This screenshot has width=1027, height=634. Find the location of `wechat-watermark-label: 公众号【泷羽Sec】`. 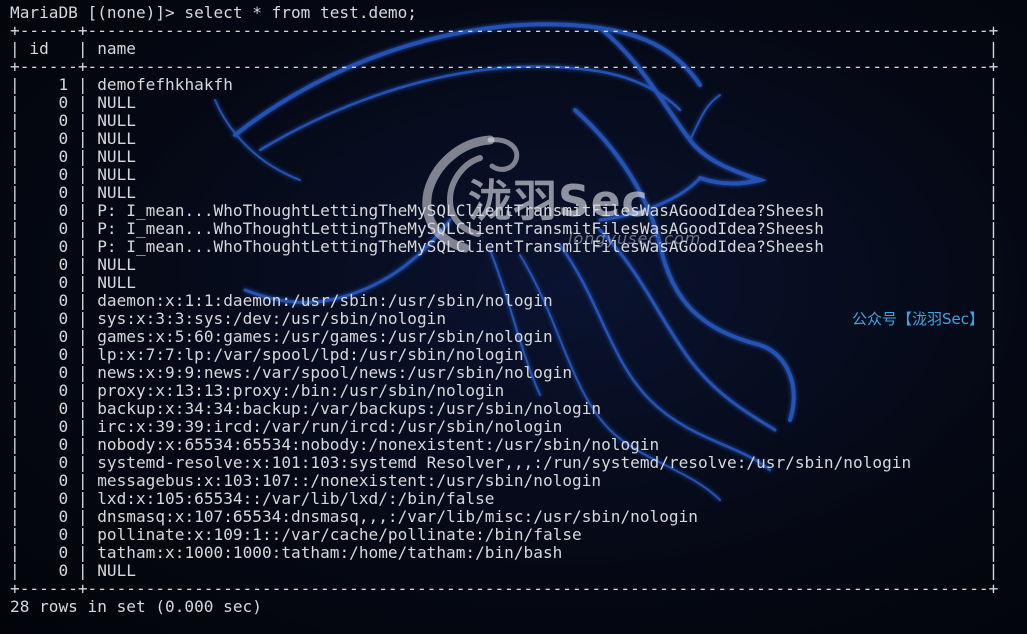

wechat-watermark-label: 公众号【泷羽Sec】 is located at coordinates (918, 319).